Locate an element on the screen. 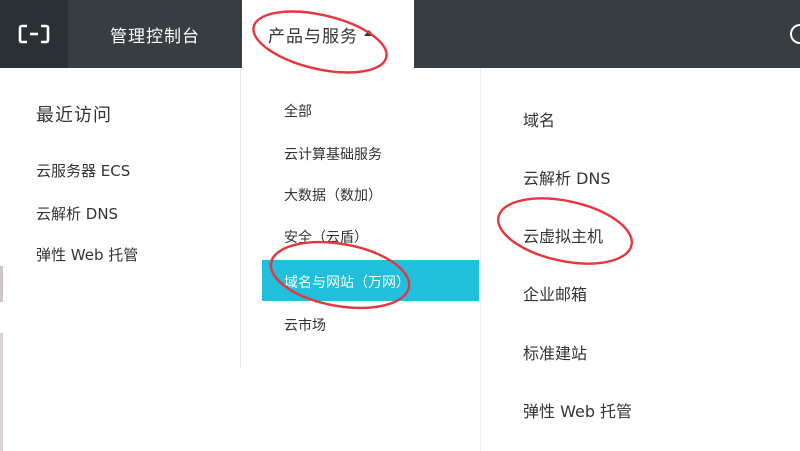  aliyun-logo-icon is located at coordinates (34, 34).